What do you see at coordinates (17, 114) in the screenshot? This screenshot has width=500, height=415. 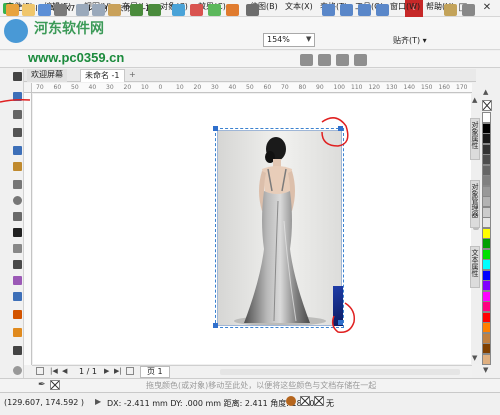 I see `crop-tool-icon` at bounding box center [17, 114].